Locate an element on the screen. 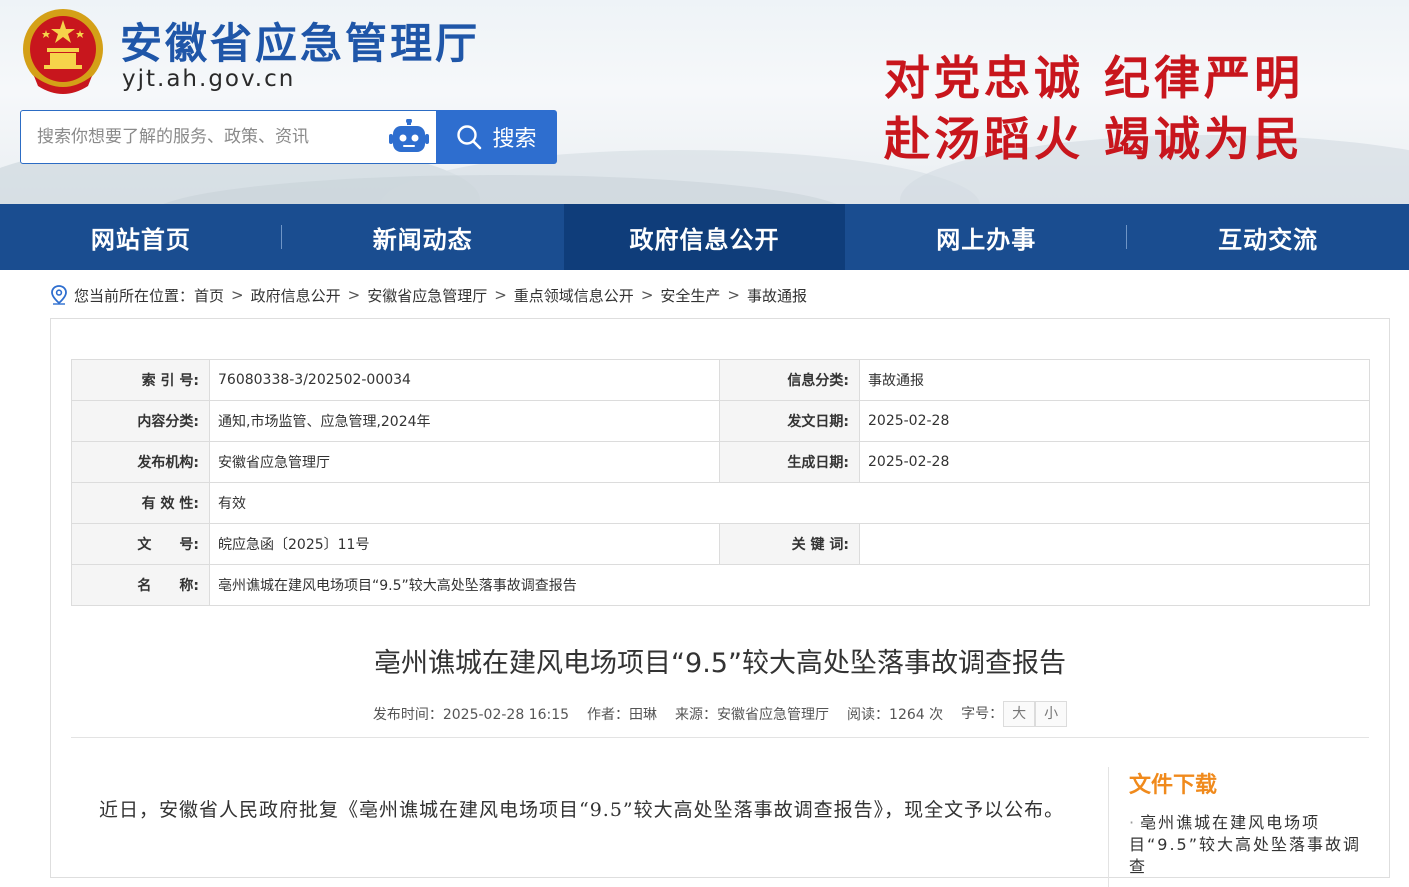 This screenshot has width=1409, height=887. breadcrumb-safety: 安全生产 is located at coordinates (690, 295).